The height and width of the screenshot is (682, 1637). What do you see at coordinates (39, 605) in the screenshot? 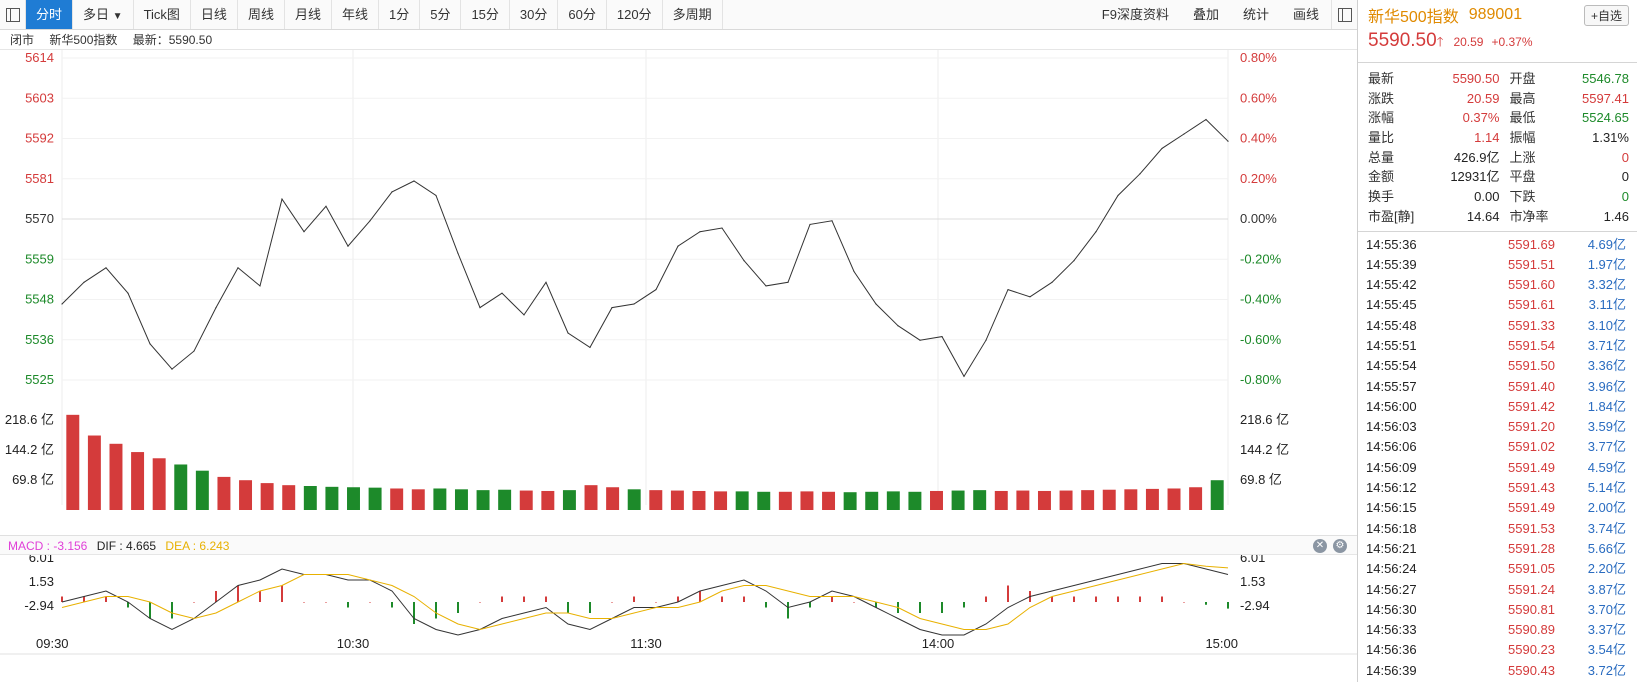
I see `macd-tick-label: -2.94` at bounding box center [39, 605].